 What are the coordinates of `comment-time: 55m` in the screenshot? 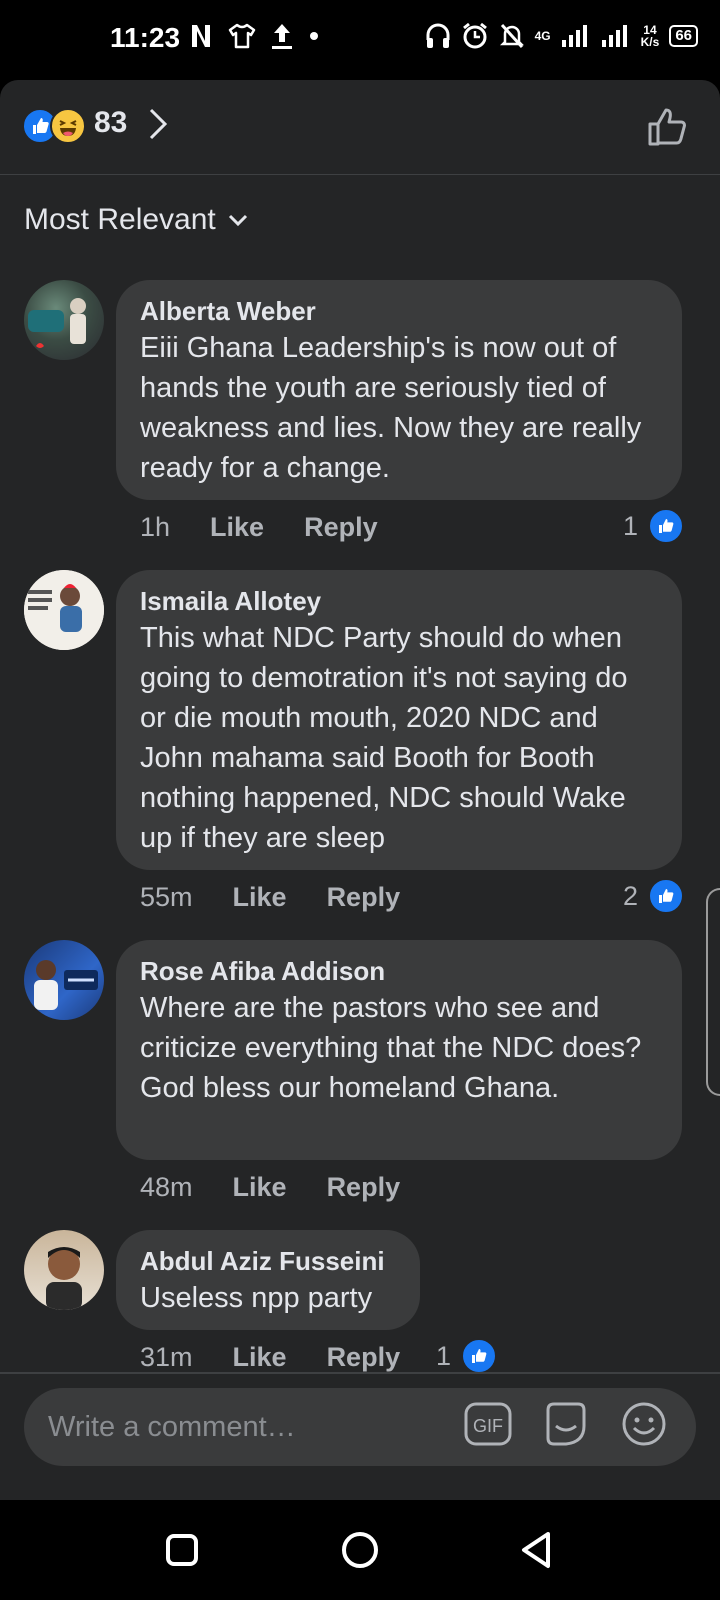 It's located at (166, 897).